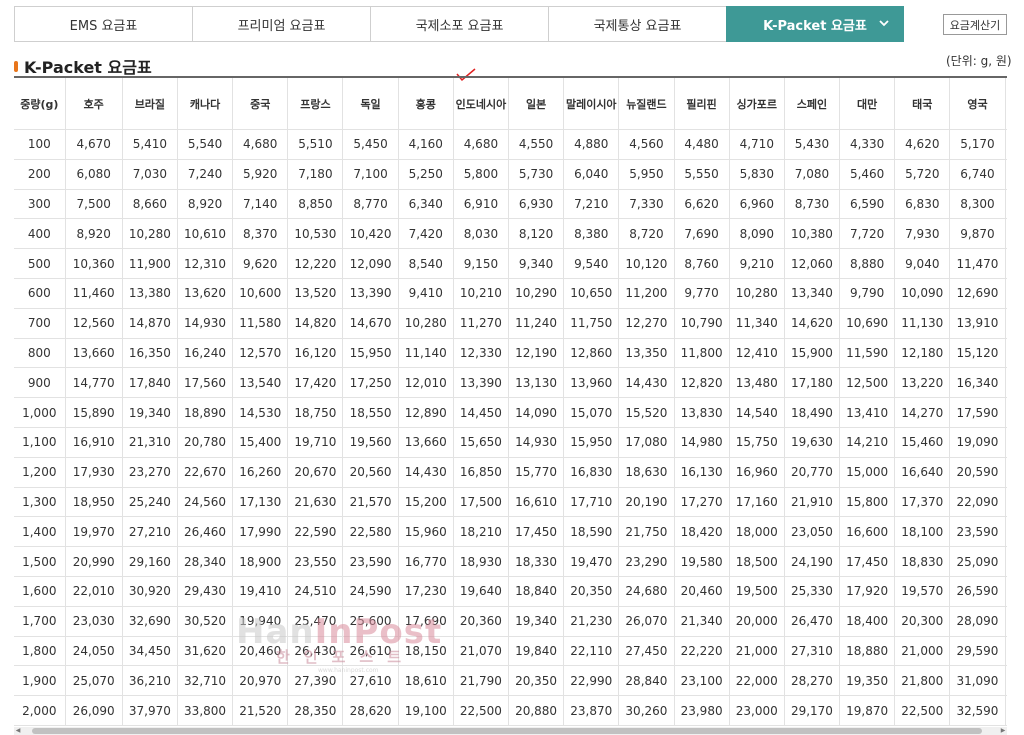 The height and width of the screenshot is (735, 1024). Describe the element at coordinates (40, 502) in the screenshot. I see `weight-cell: 1,300` at that location.